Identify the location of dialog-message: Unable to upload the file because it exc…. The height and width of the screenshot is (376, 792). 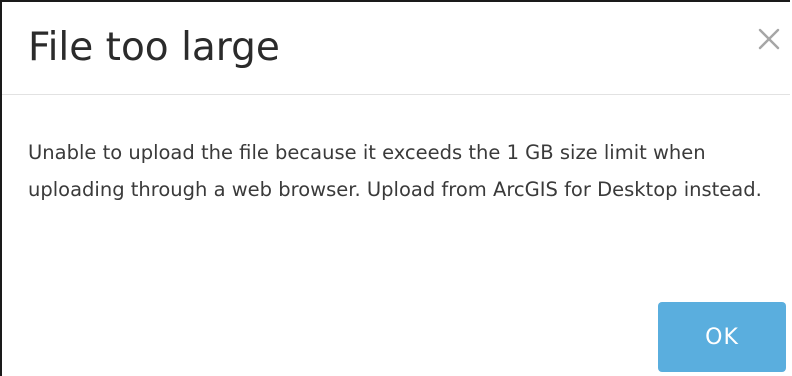
(395, 171).